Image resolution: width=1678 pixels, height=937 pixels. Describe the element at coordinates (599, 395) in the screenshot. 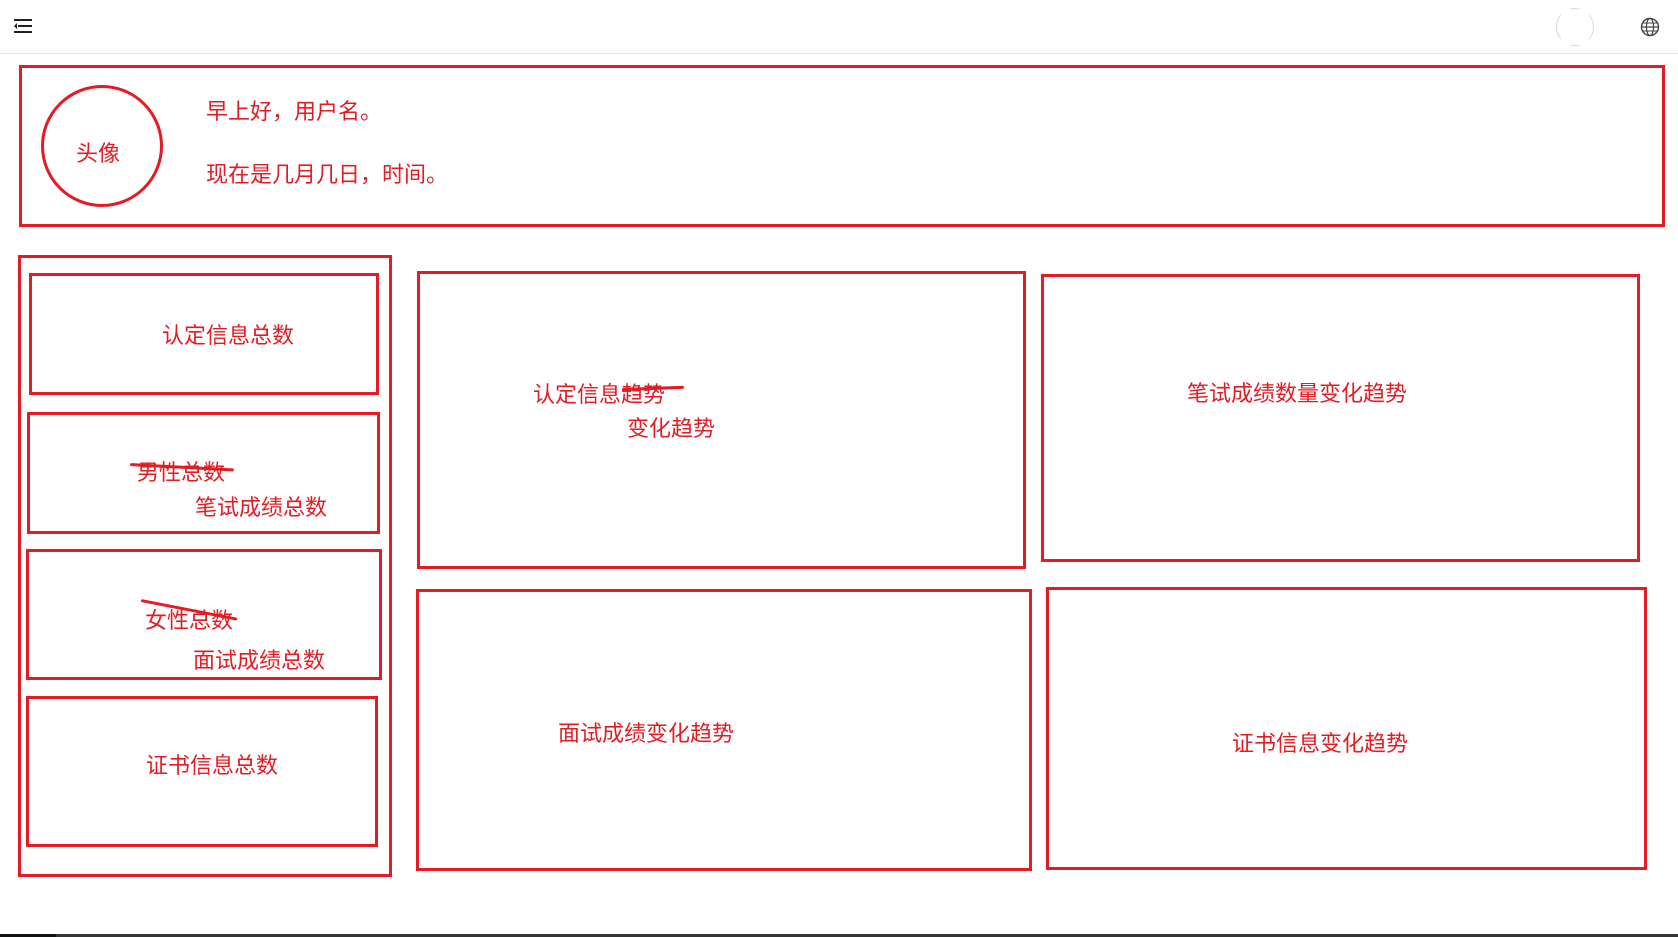

I see `chart-label-cert-trend: 认定信息趋势` at that location.